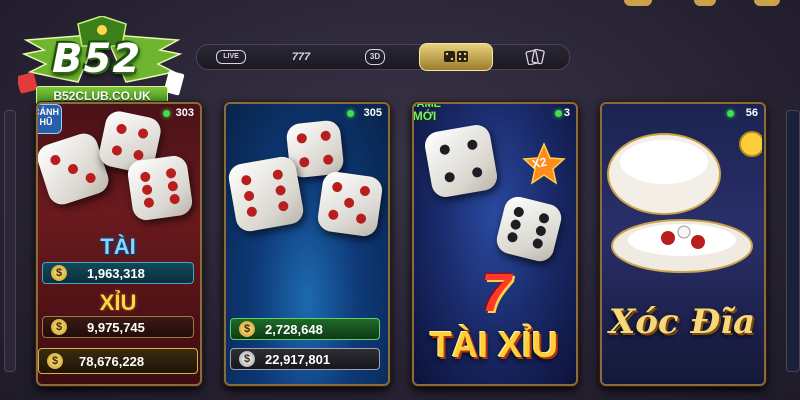 The width and height of the screenshot is (800, 400). I want to click on new-badge-line2: MỚI, so click(424, 116).